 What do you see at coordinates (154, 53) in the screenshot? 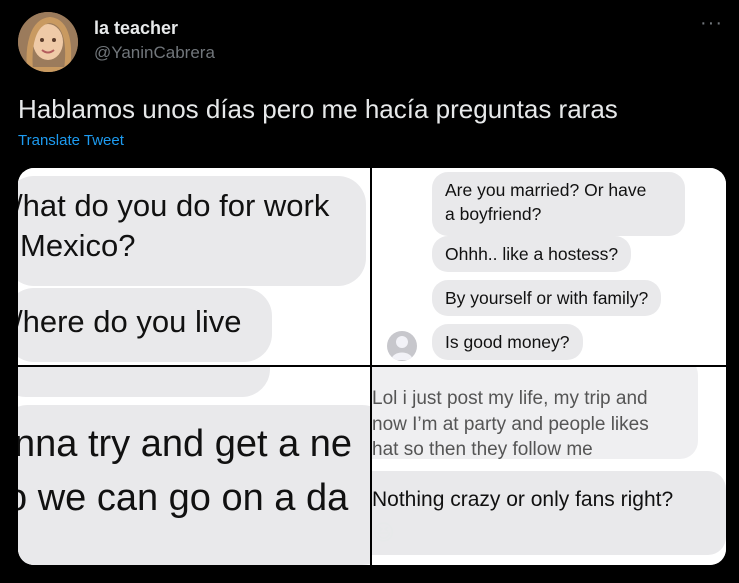
I see `user-handle: @YaninCabrera` at bounding box center [154, 53].